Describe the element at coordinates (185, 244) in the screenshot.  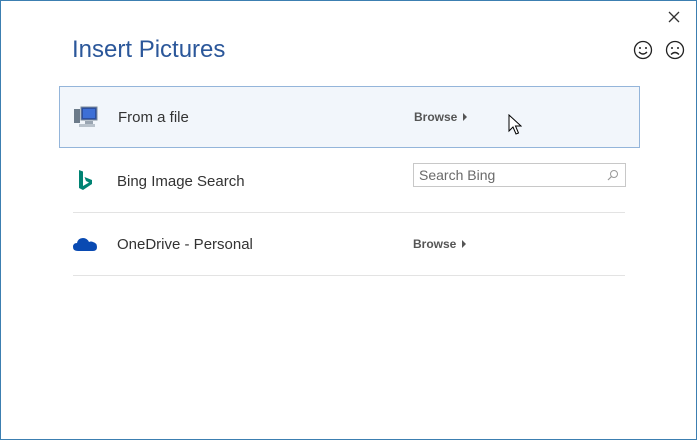
I see `source-label: OneDrive - Personal` at that location.